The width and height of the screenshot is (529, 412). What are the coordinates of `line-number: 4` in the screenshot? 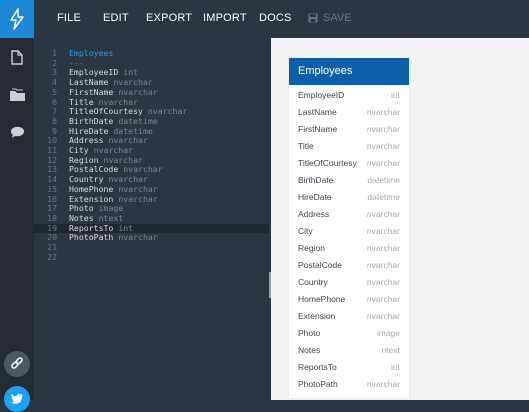 It's located at (54, 82).